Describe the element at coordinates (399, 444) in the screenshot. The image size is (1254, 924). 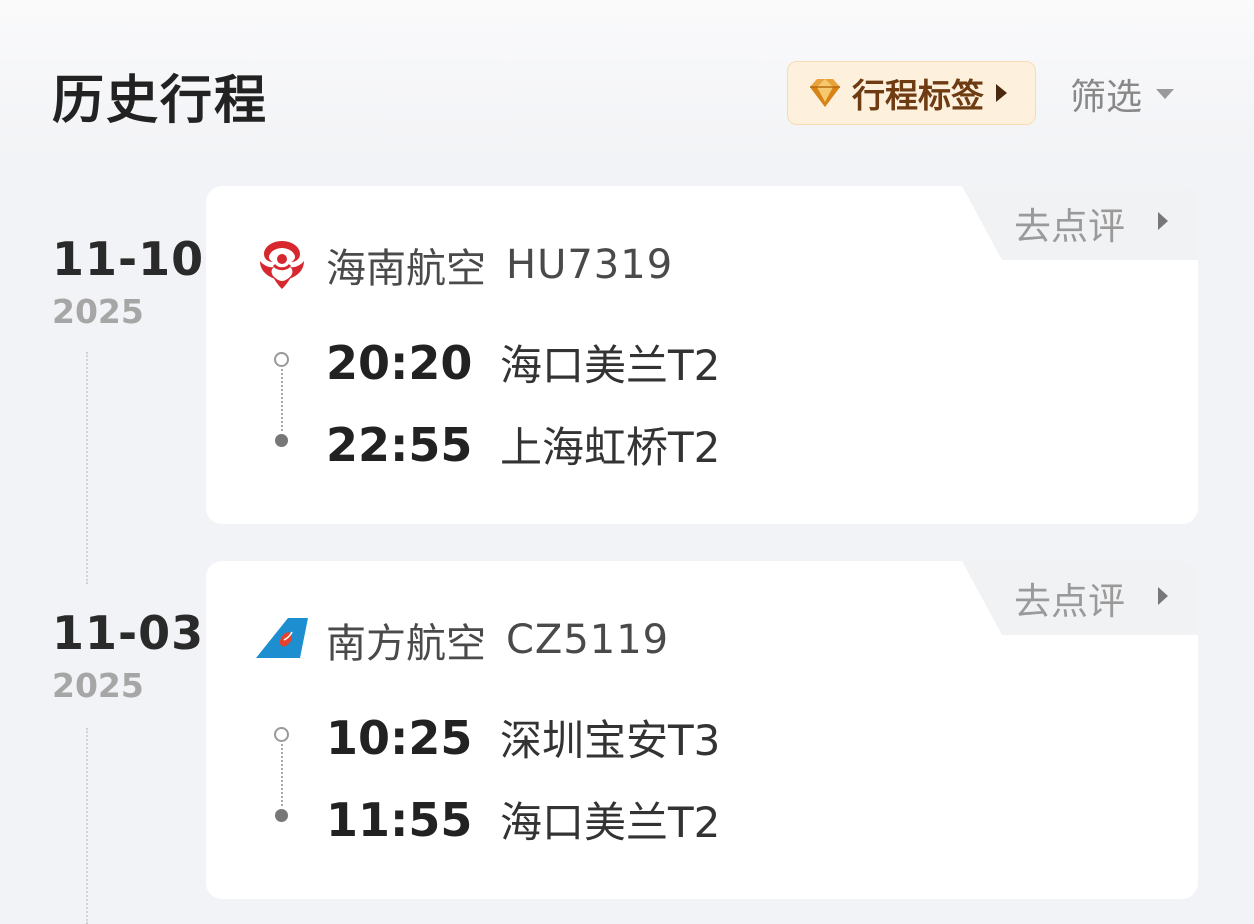
I see `arrival-time: 22:55` at that location.